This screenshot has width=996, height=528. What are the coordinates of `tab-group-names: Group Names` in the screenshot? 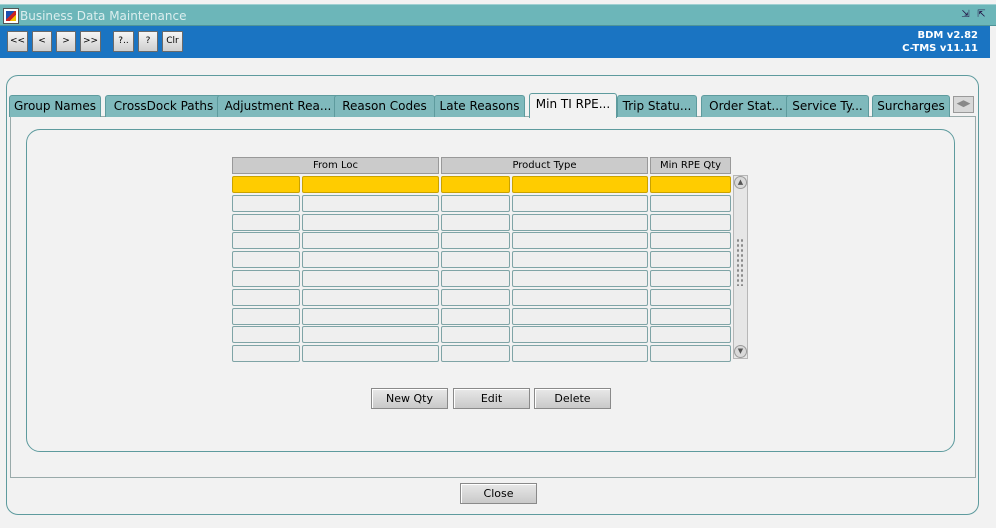 It's located at (55, 106).